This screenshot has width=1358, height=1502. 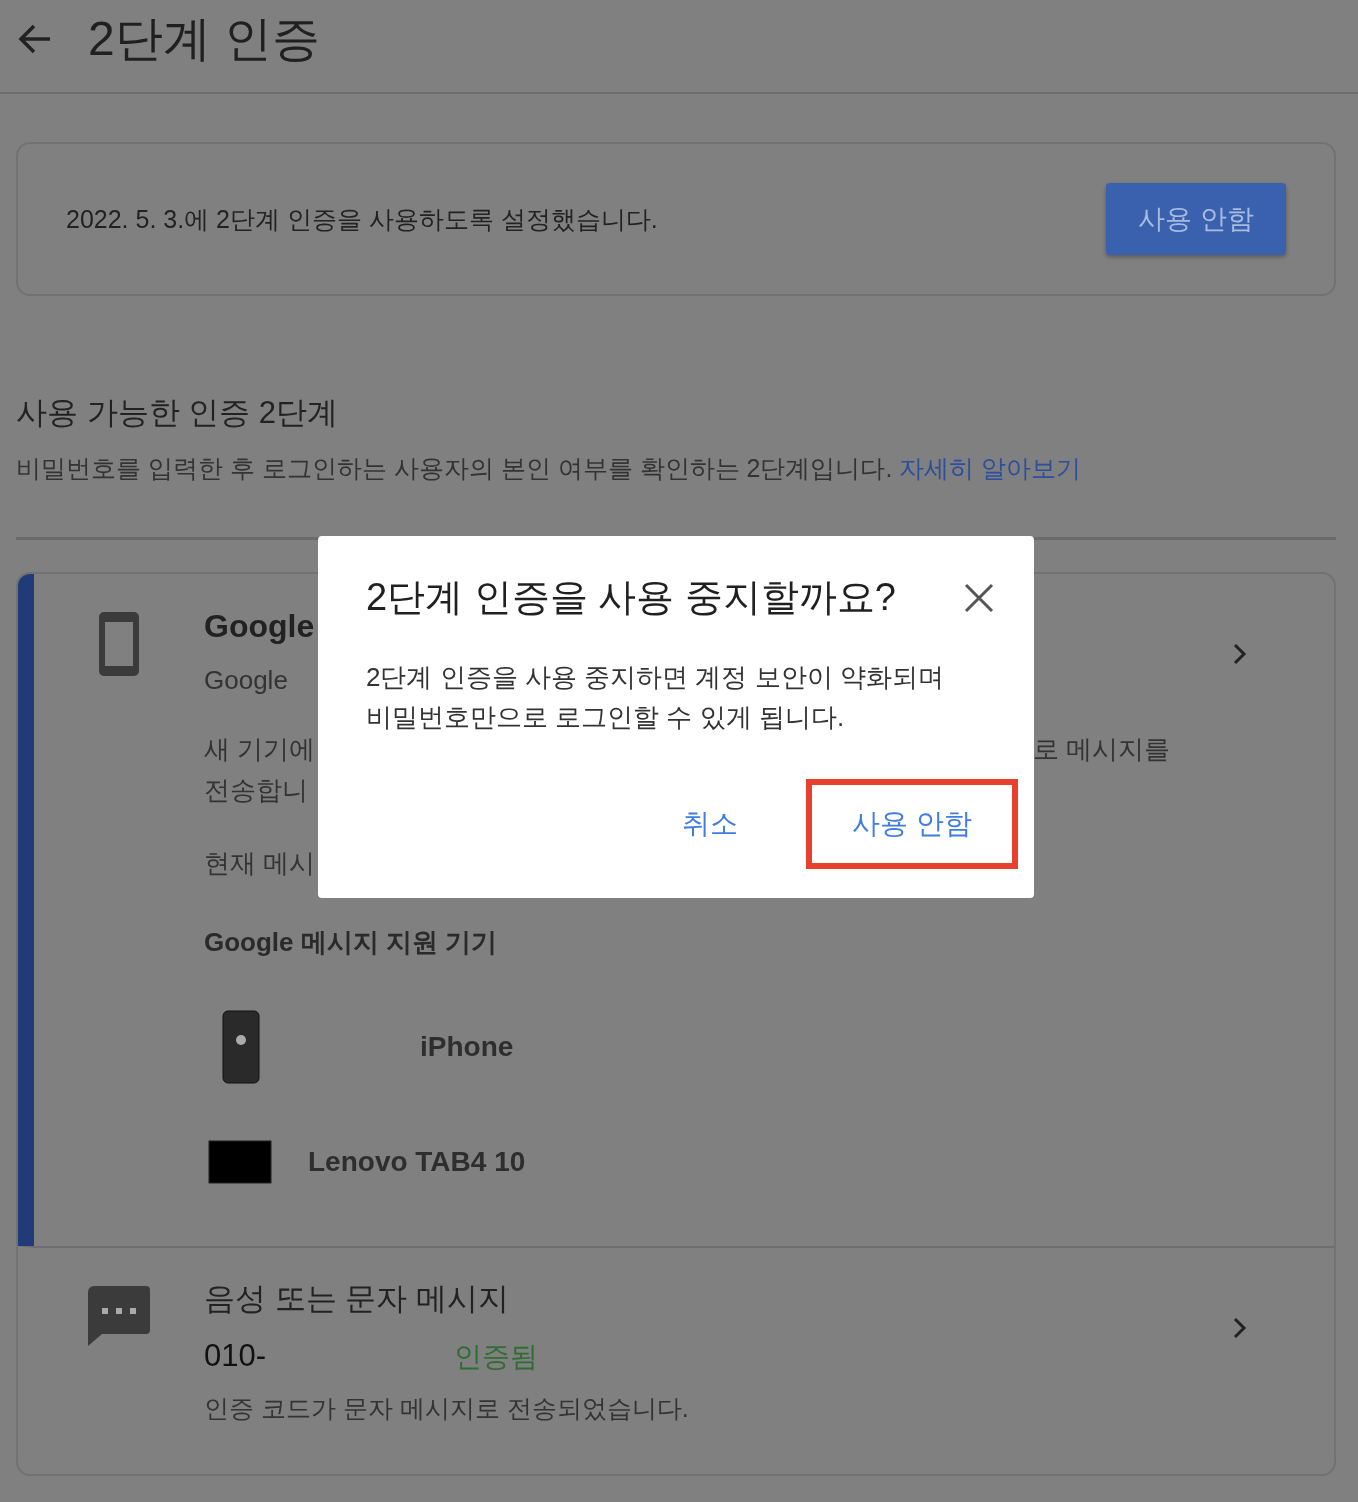 What do you see at coordinates (259, 626) in the screenshot?
I see `method-title: Google` at bounding box center [259, 626].